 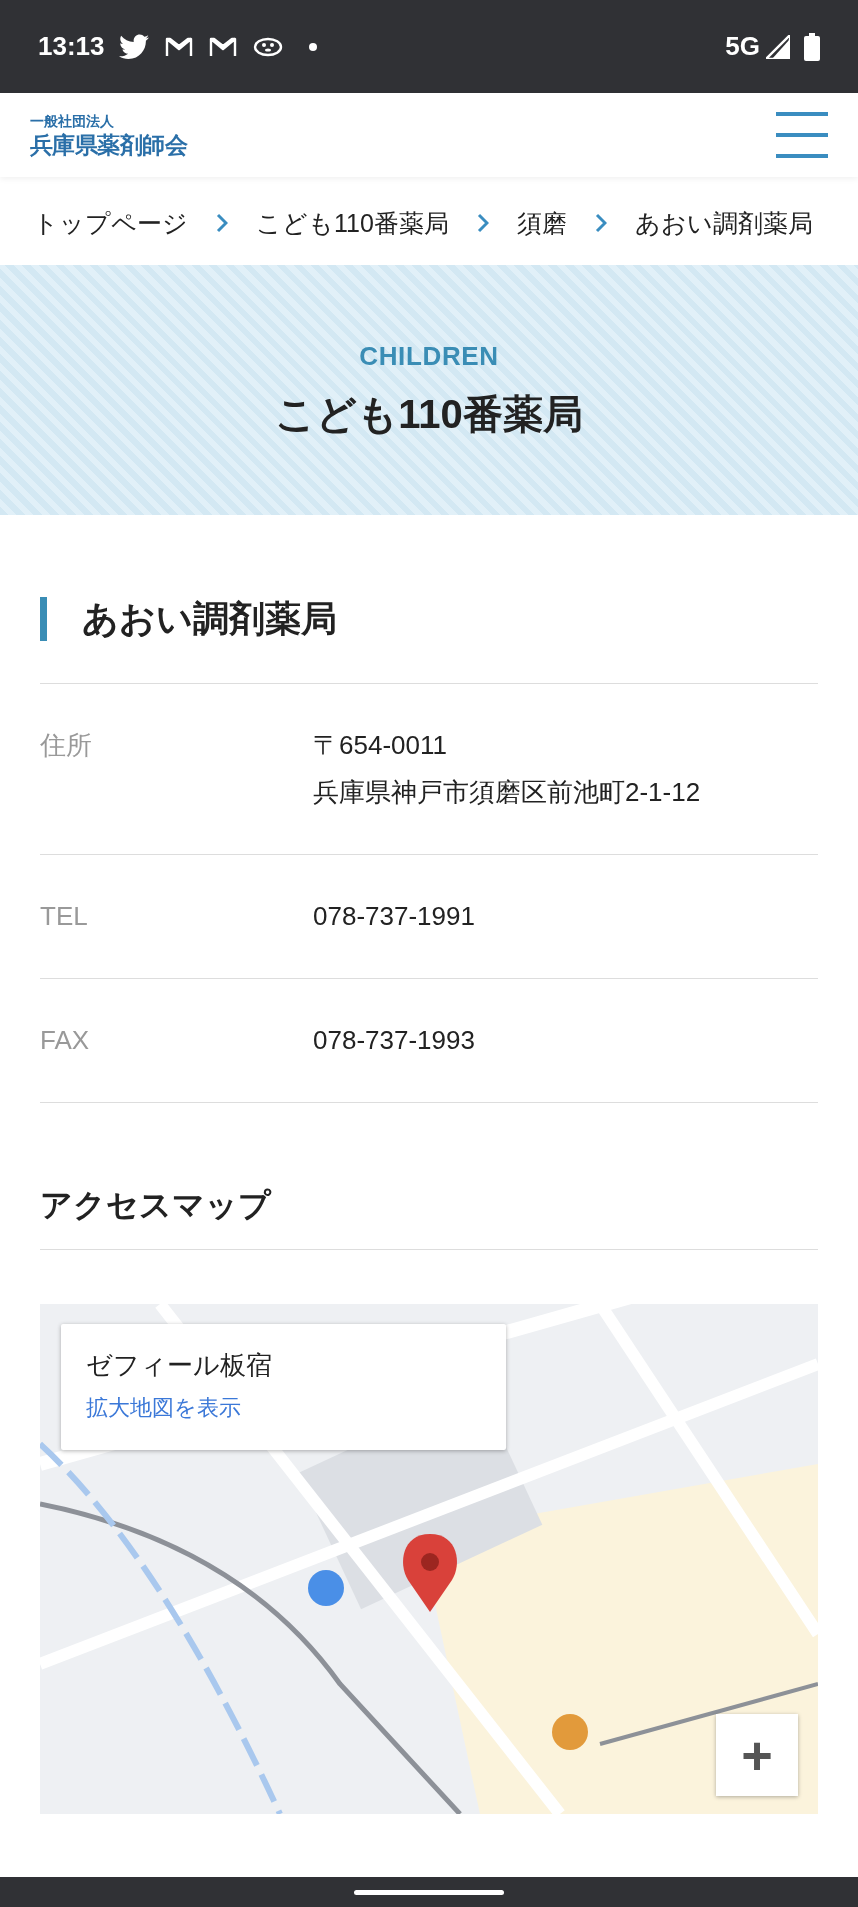 What do you see at coordinates (429, 356) in the screenshot?
I see `hero-eyebrow: CHILDREN` at bounding box center [429, 356].